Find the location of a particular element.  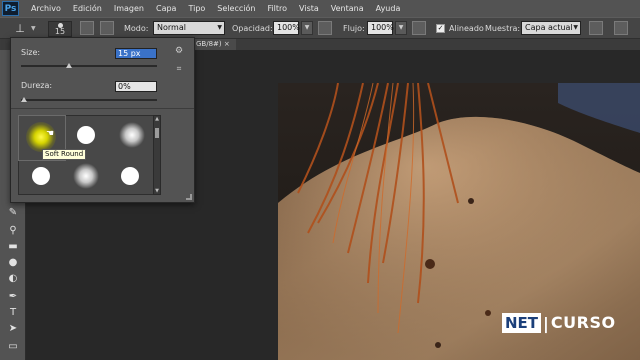

dureza-label: Dureza: is located at coordinates (37, 85).